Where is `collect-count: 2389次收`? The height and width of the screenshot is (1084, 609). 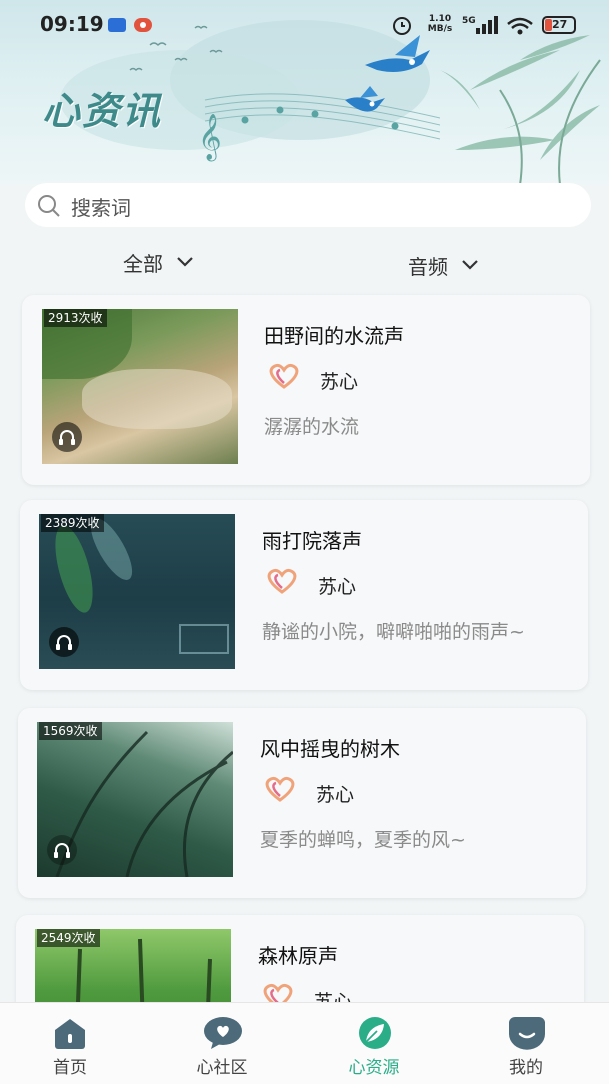 collect-count: 2389次收 is located at coordinates (72, 523).